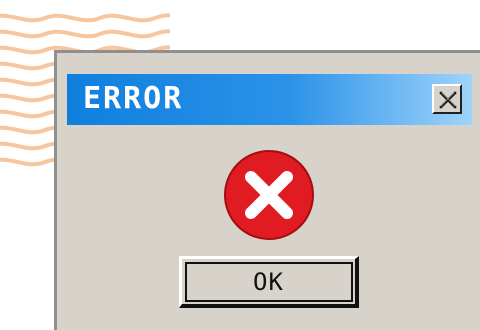 The width and height of the screenshot is (480, 330). What do you see at coordinates (269, 195) in the screenshot?
I see `error-icon` at bounding box center [269, 195].